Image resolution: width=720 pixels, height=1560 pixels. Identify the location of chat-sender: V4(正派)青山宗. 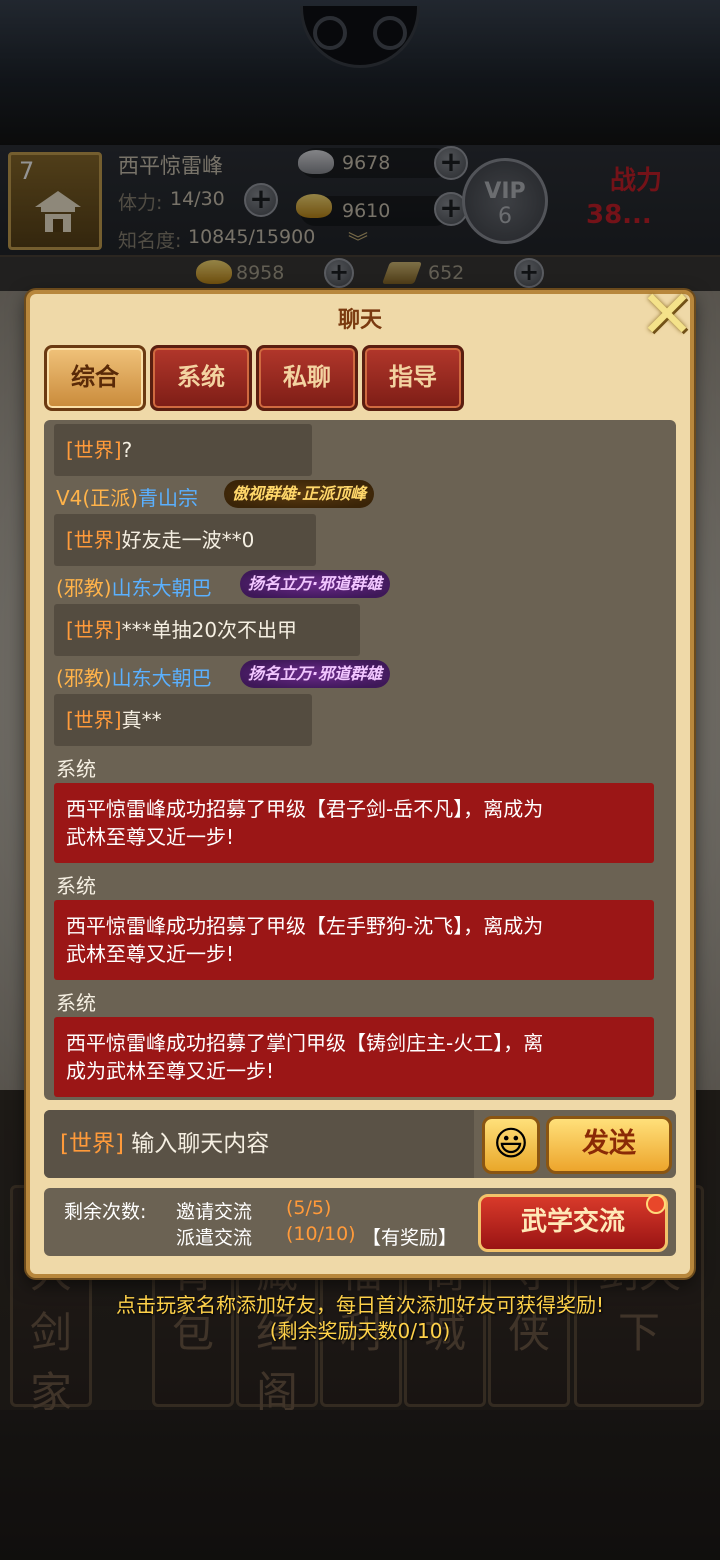
(127, 496).